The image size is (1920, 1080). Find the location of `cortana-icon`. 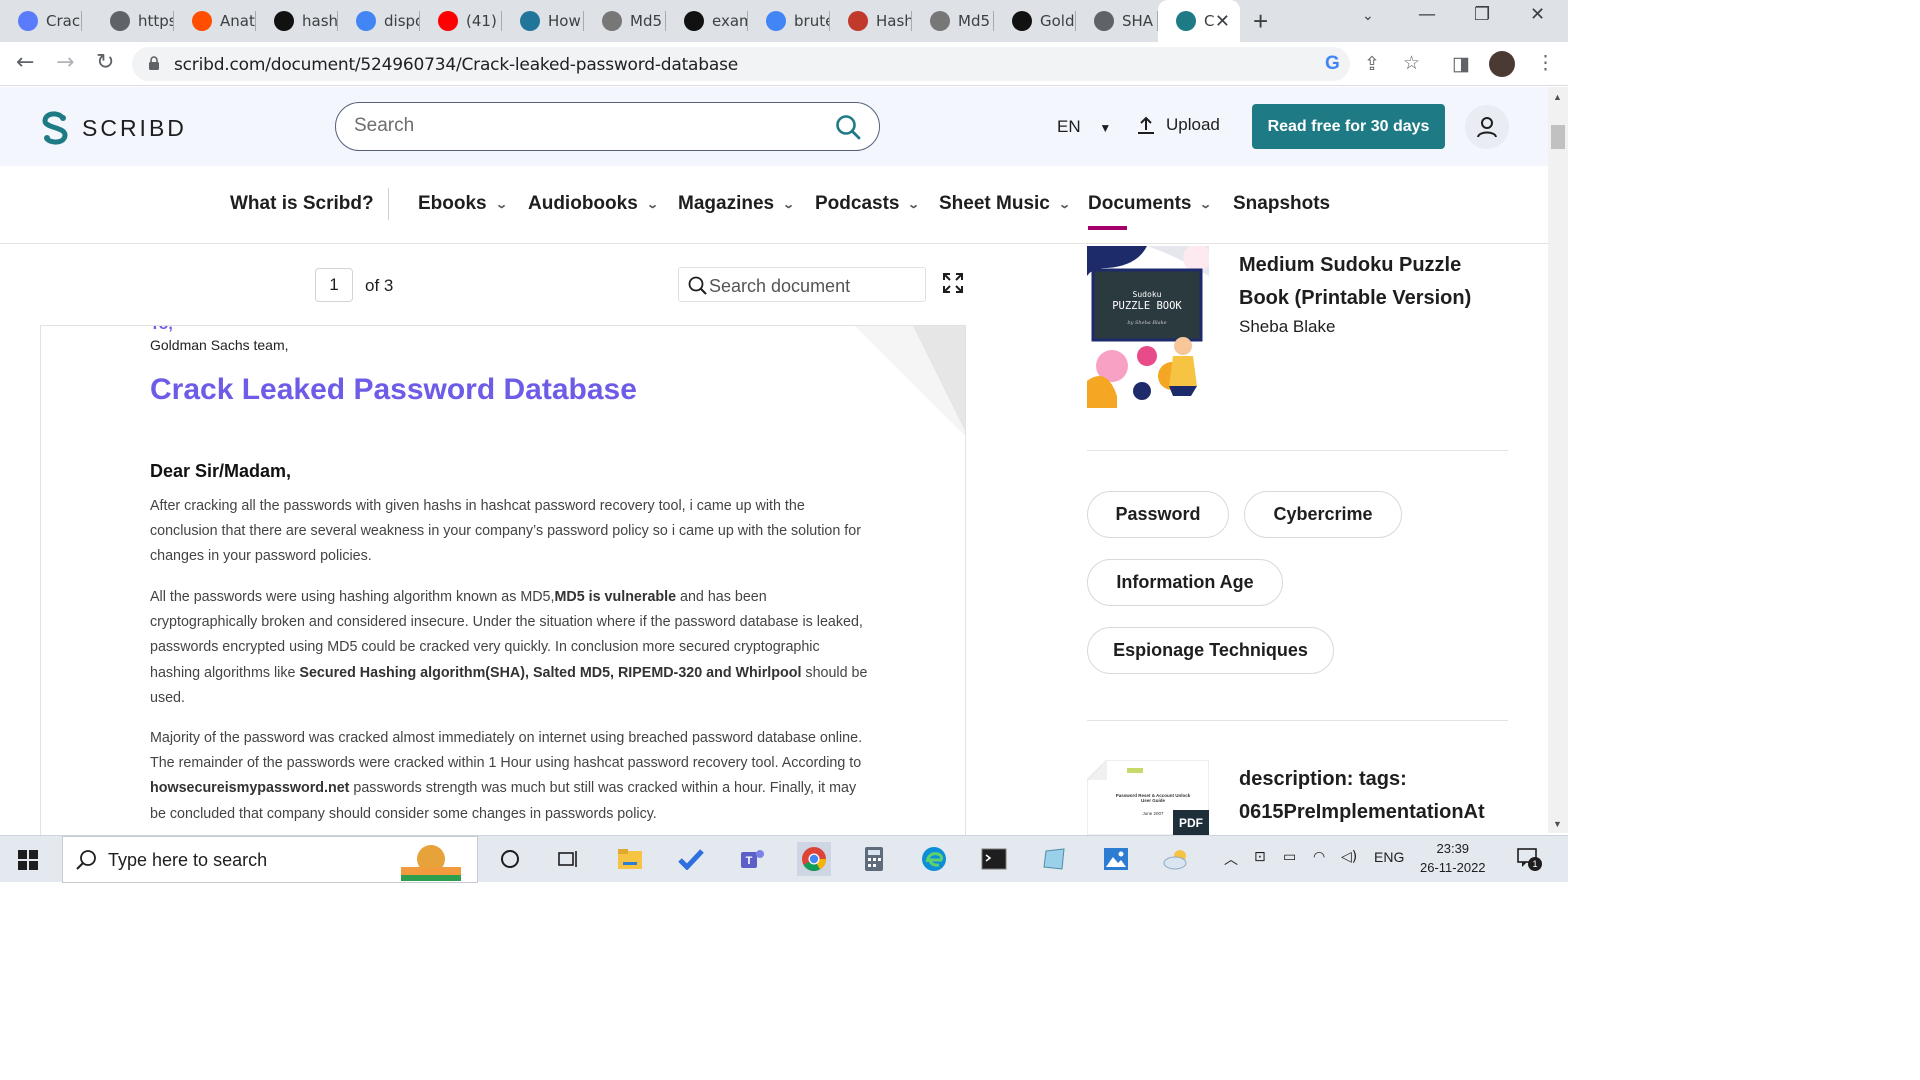

cortana-icon is located at coordinates (510, 859).